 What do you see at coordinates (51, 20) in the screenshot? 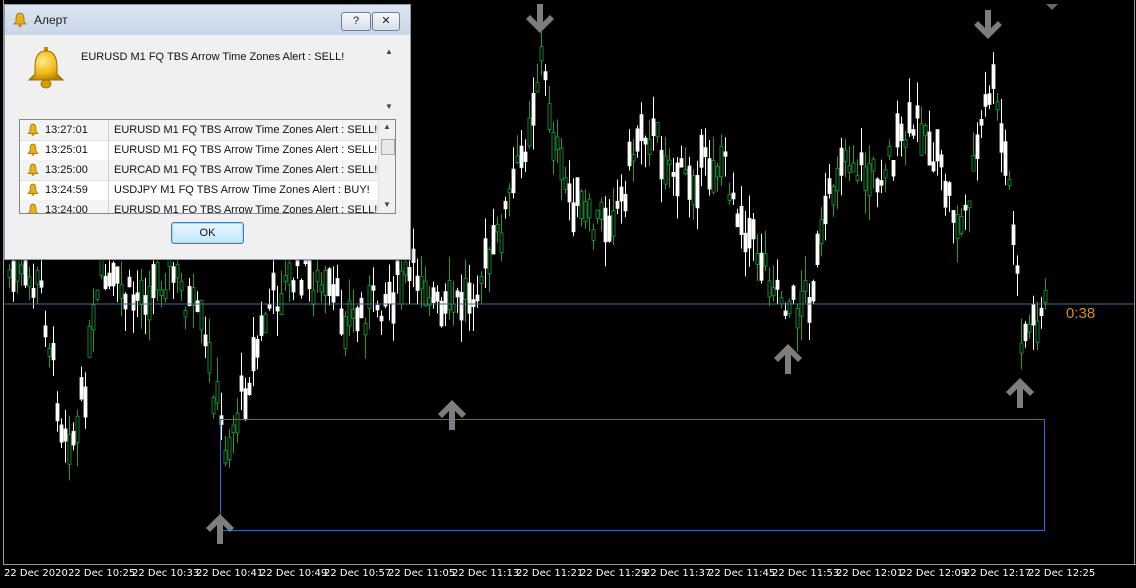
I see `dialog-title: Алерт` at bounding box center [51, 20].